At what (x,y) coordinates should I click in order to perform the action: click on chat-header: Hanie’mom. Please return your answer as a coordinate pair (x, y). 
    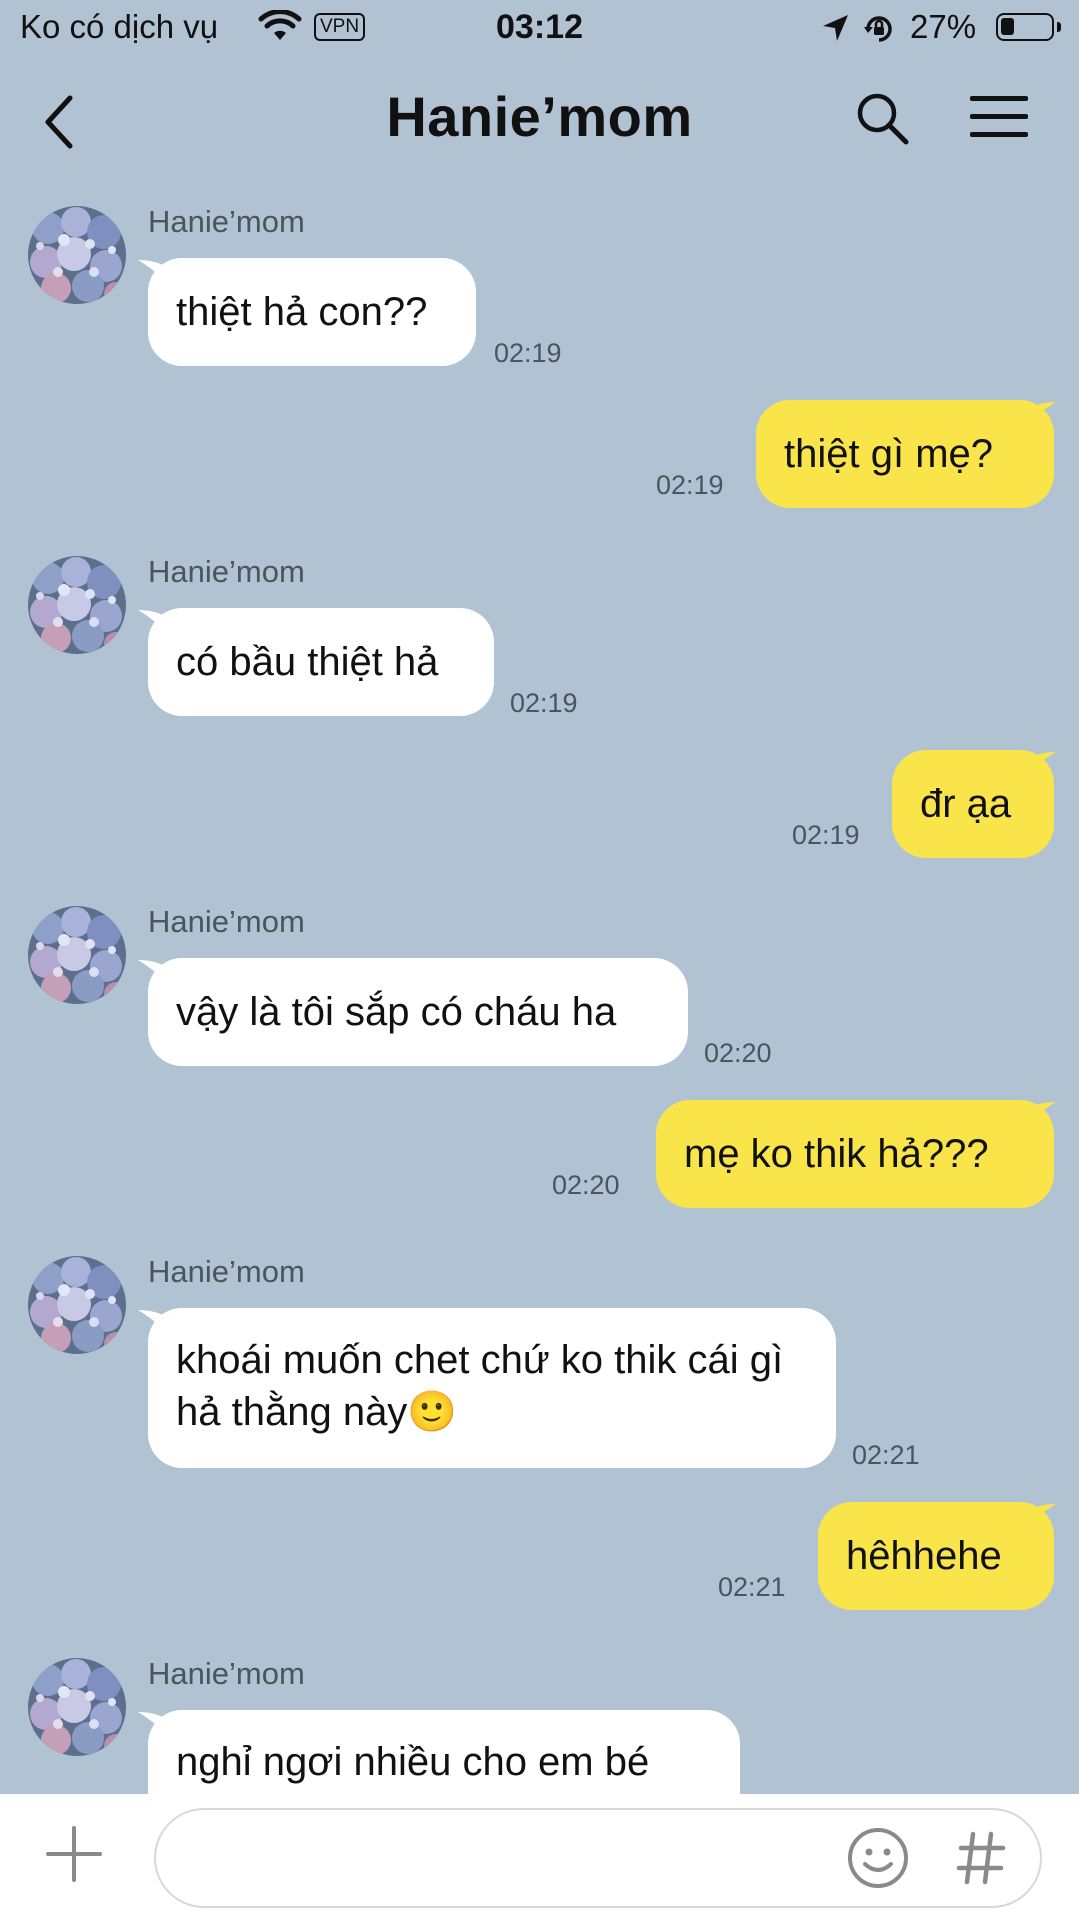
    Looking at the image, I should click on (539, 120).